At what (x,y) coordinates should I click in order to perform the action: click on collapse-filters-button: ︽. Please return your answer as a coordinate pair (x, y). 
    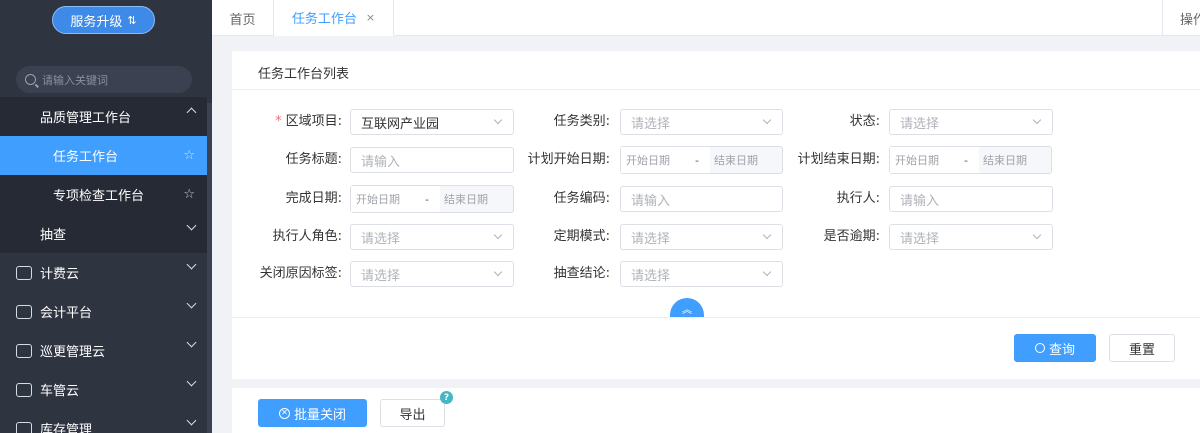
    Looking at the image, I should click on (687, 307).